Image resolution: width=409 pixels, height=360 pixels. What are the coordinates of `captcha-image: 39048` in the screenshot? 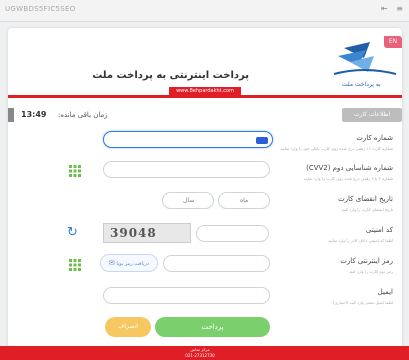 It's located at (147, 233).